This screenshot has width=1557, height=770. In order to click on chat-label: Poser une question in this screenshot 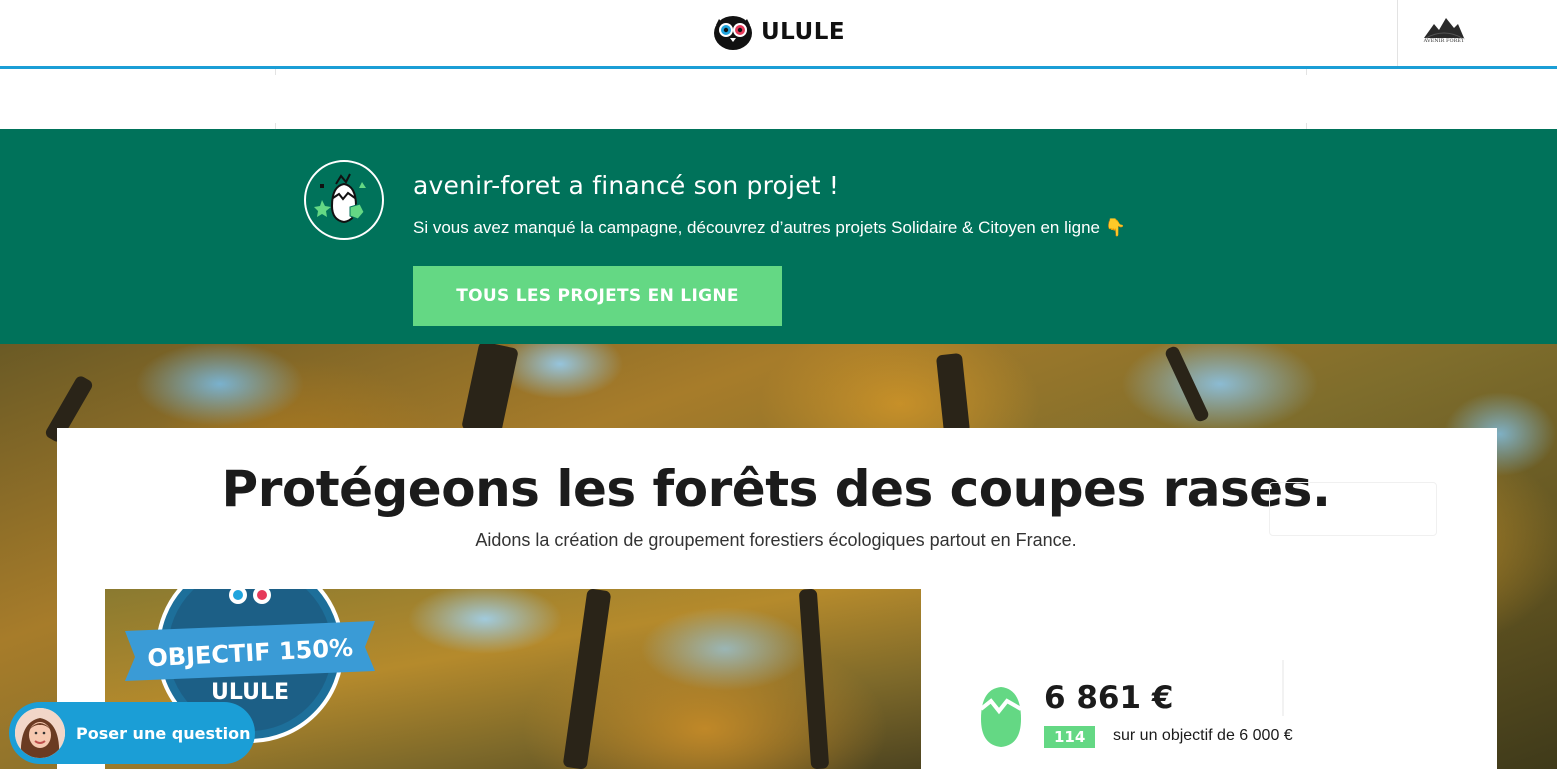, I will do `click(163, 733)`.